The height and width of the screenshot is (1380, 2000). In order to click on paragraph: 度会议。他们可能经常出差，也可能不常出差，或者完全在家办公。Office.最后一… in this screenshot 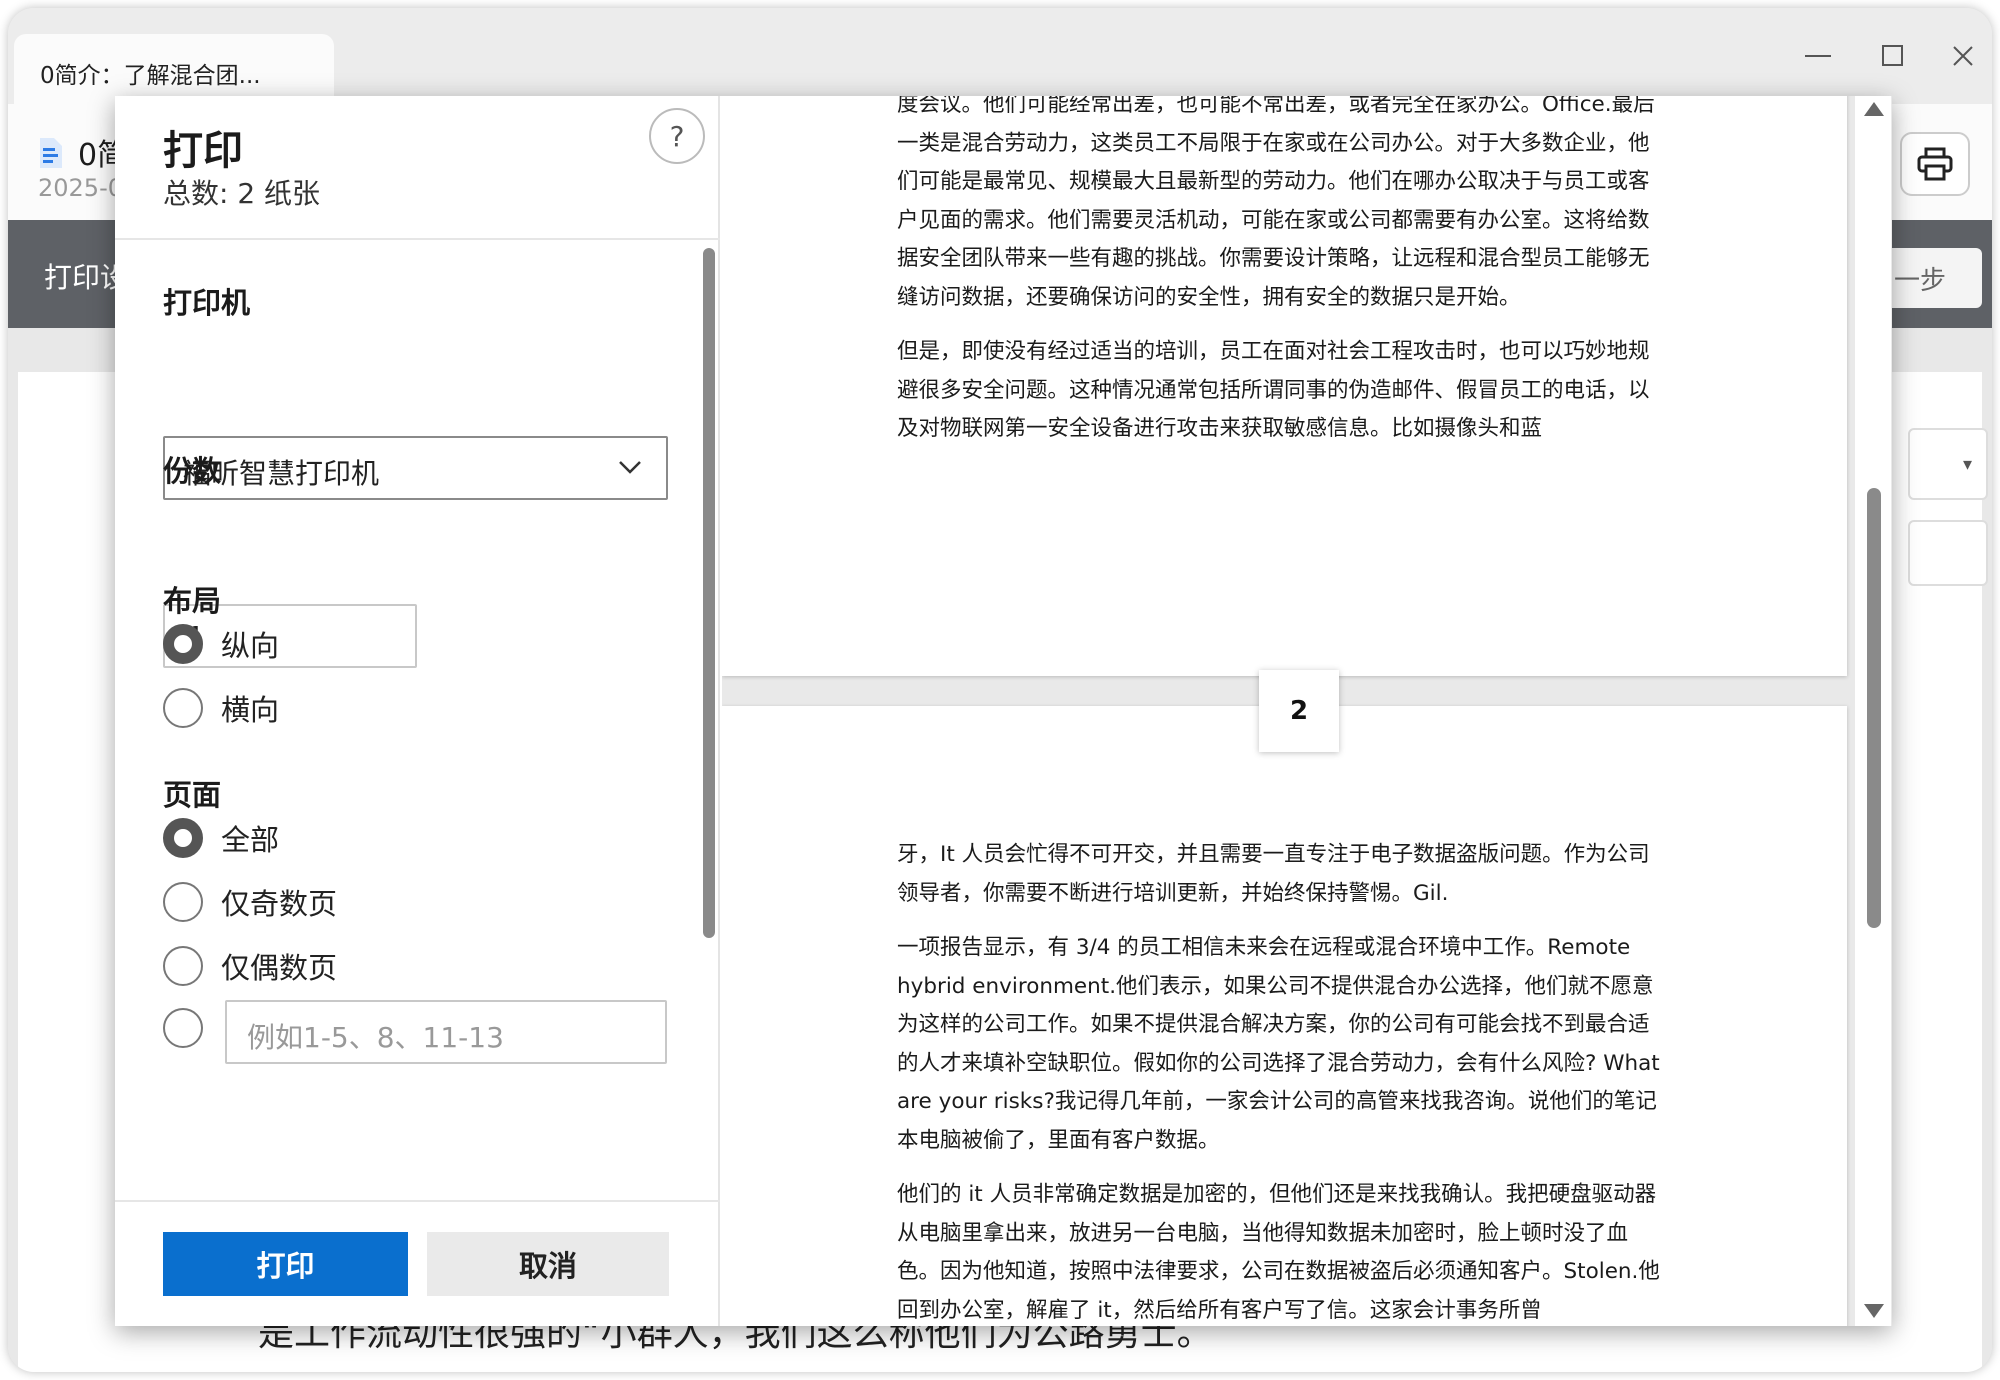, I will do `click(1276, 203)`.